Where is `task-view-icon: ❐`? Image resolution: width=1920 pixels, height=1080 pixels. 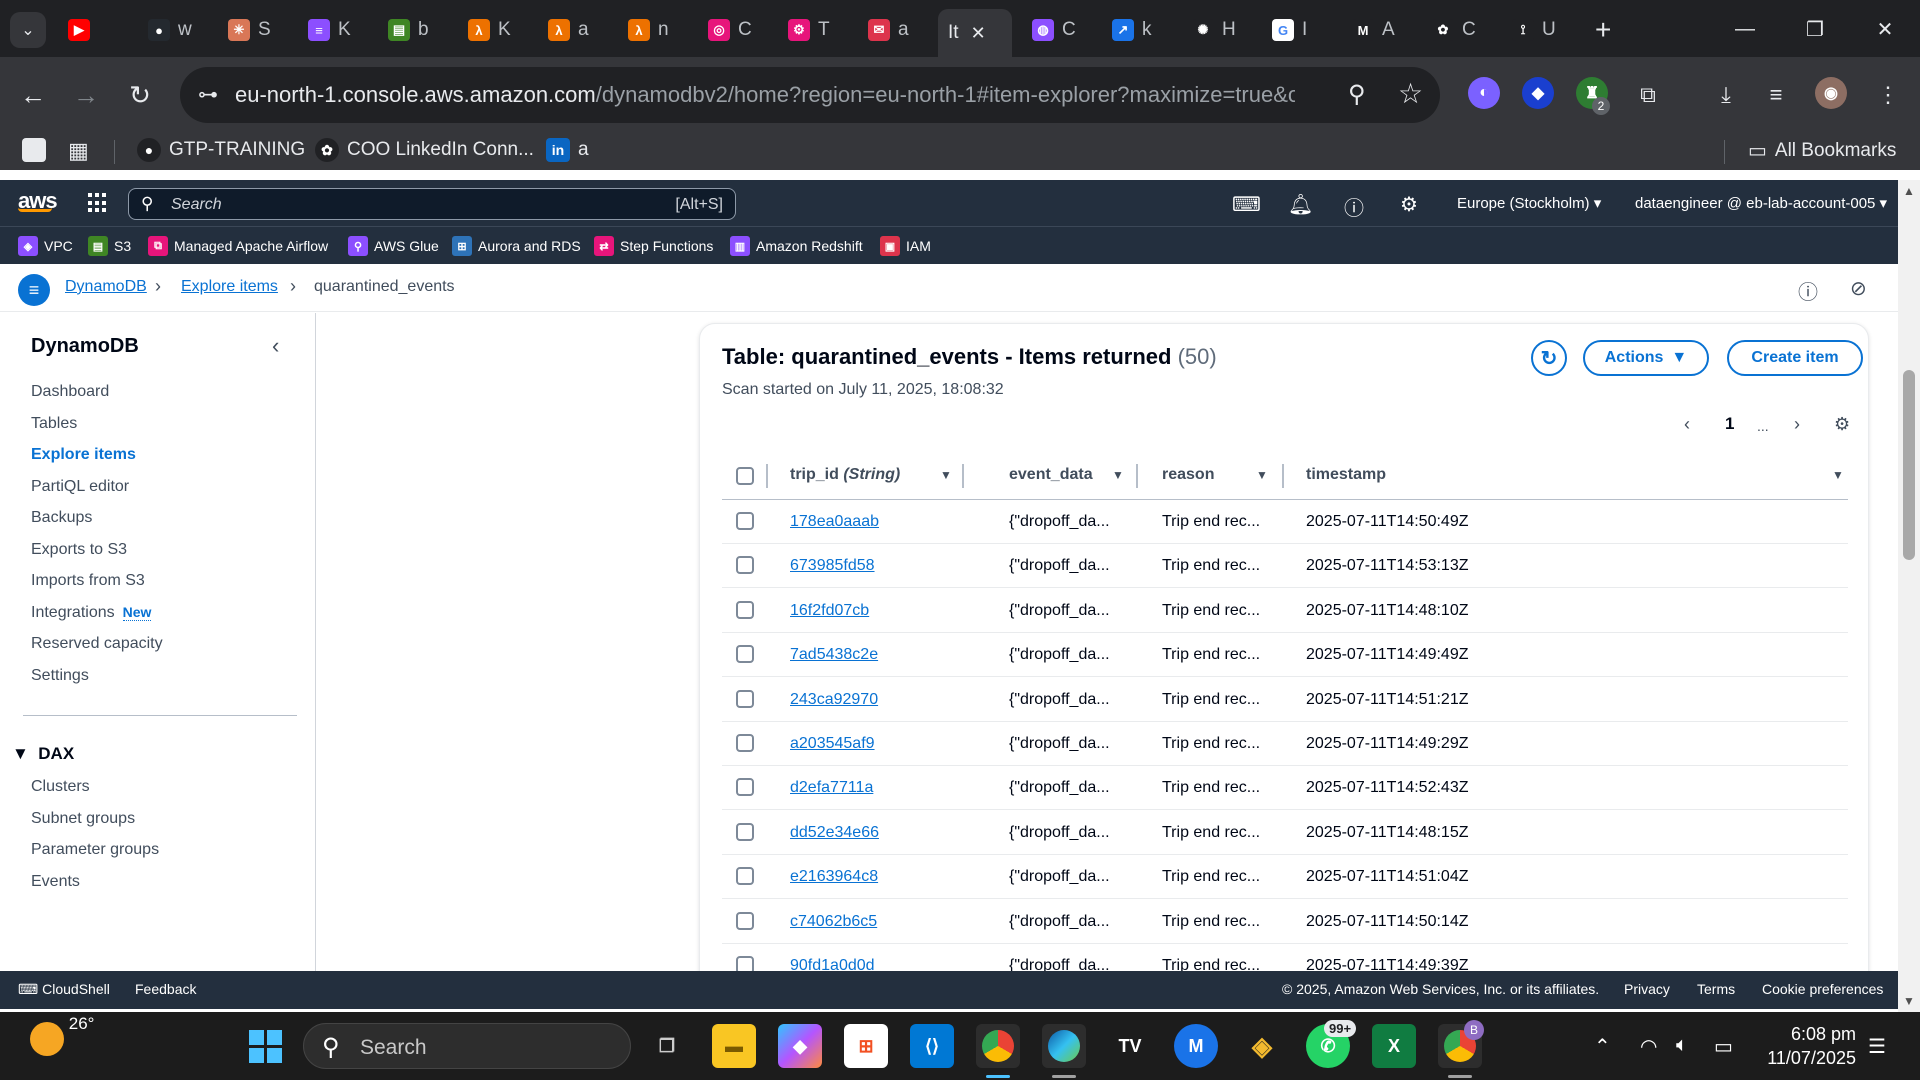 task-view-icon: ❐ is located at coordinates (667, 1046).